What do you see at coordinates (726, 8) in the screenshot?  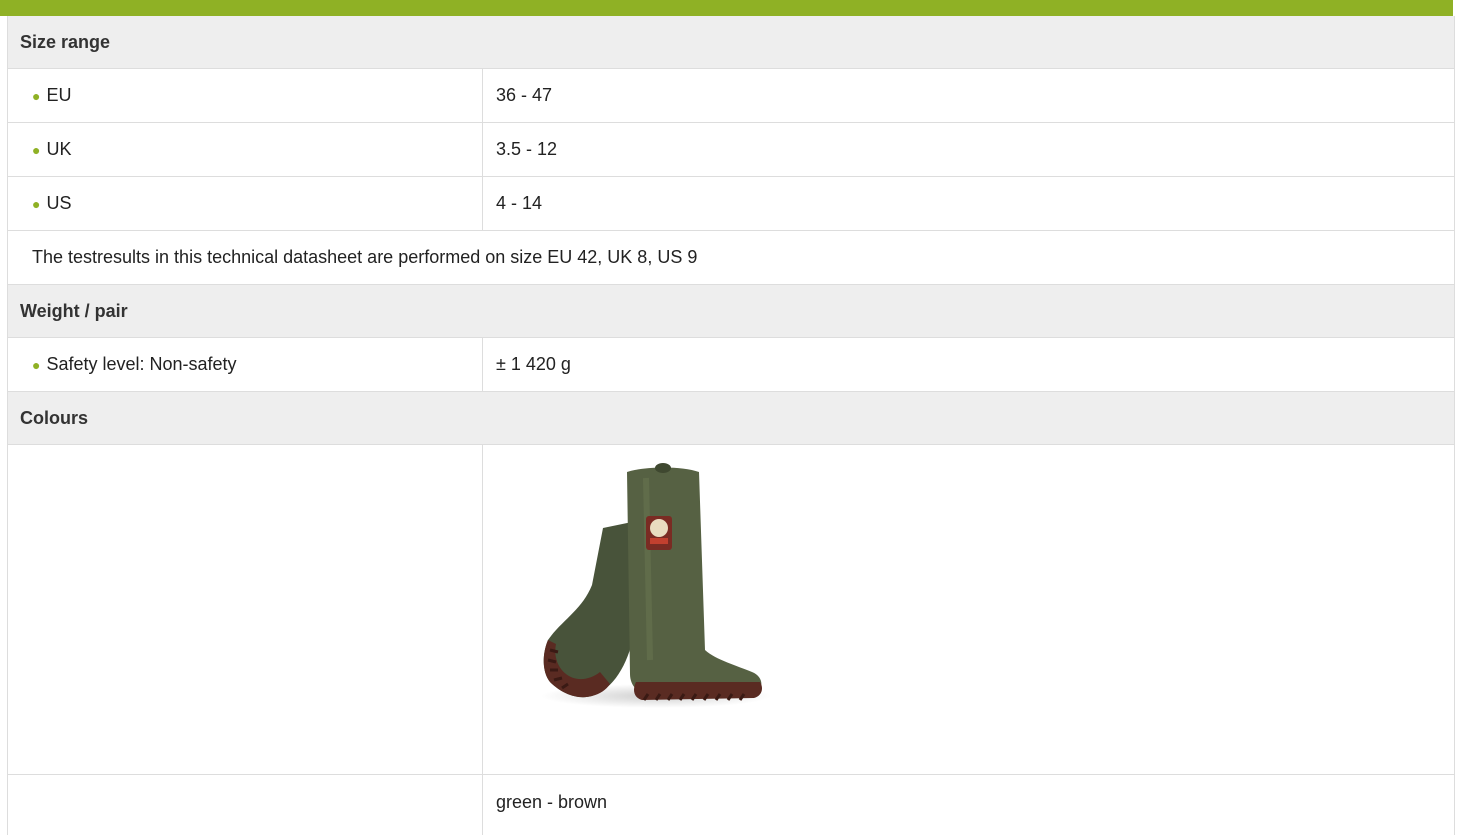 I see `top-accent-bar` at bounding box center [726, 8].